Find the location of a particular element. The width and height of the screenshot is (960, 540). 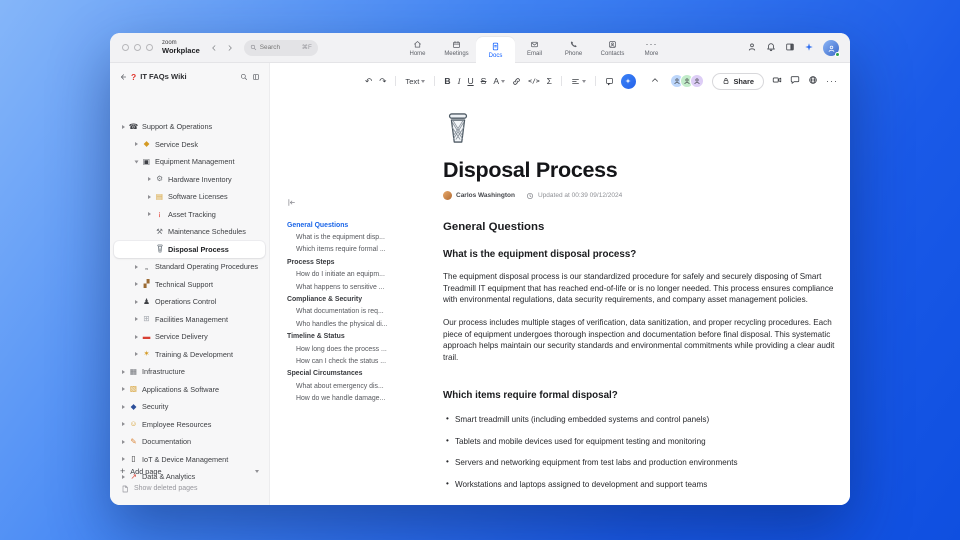

global-search: ⌘F is located at coordinates (280, 47).